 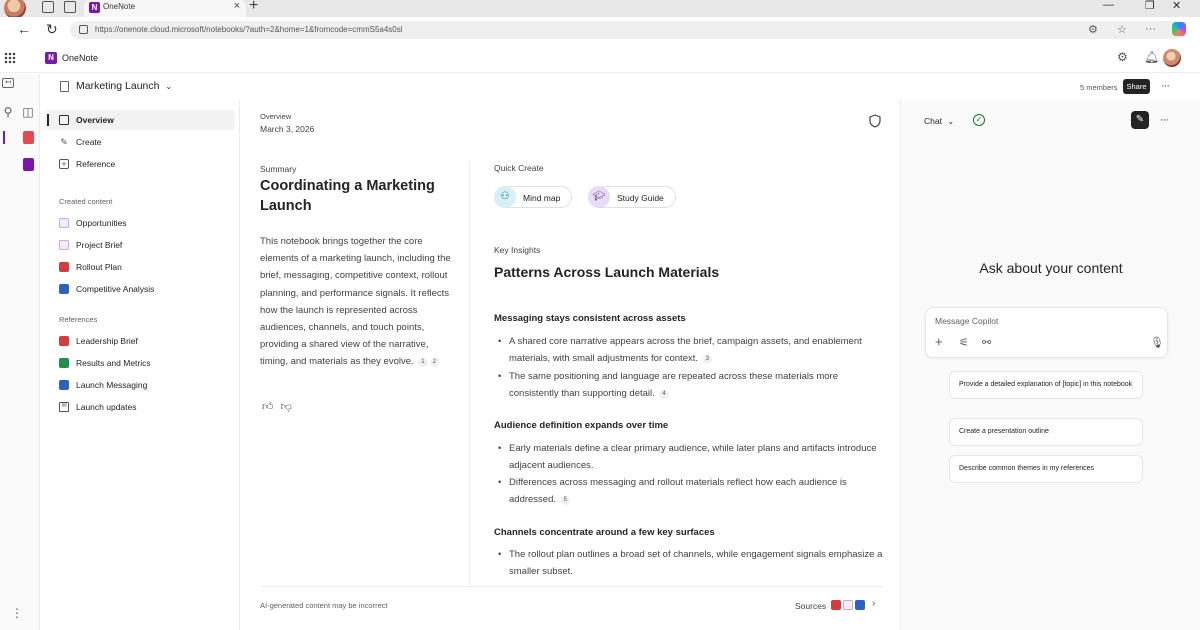 What do you see at coordinates (964, 342) in the screenshot?
I see `tools-sliders-icon: ⚟` at bounding box center [964, 342].